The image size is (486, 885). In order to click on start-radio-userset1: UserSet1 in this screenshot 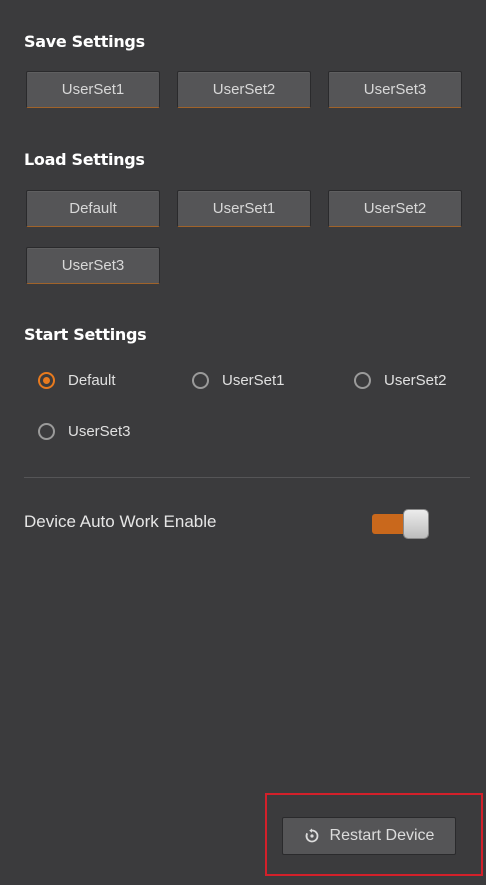, I will do `click(238, 380)`.